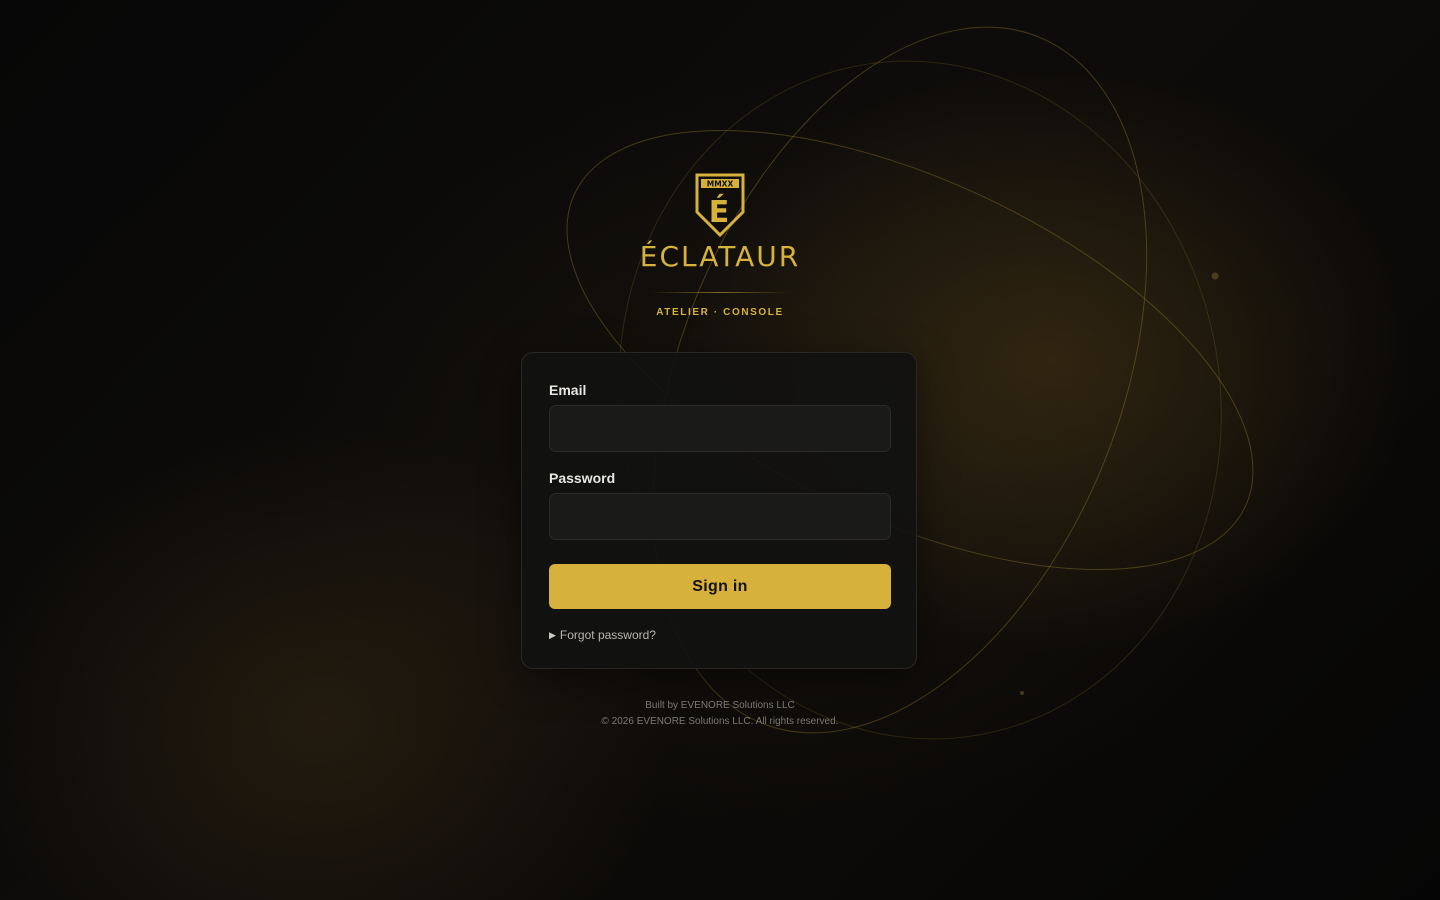 This screenshot has height=900, width=1440. Describe the element at coordinates (720, 516) in the screenshot. I see `password-field` at that location.